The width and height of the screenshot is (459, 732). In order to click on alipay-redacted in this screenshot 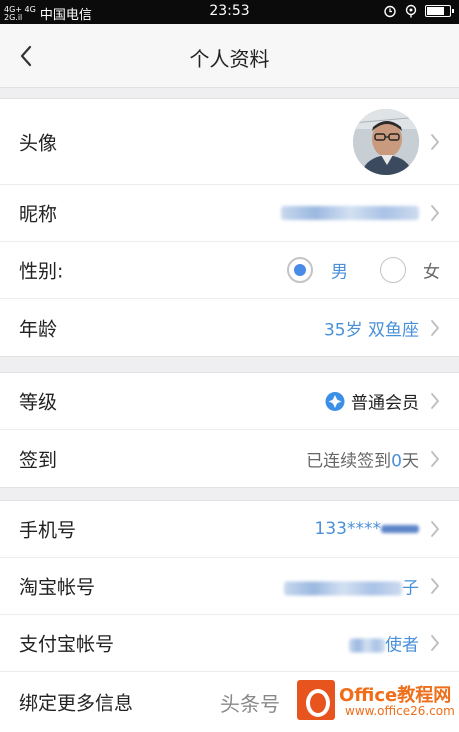, I will do `click(367, 645)`.